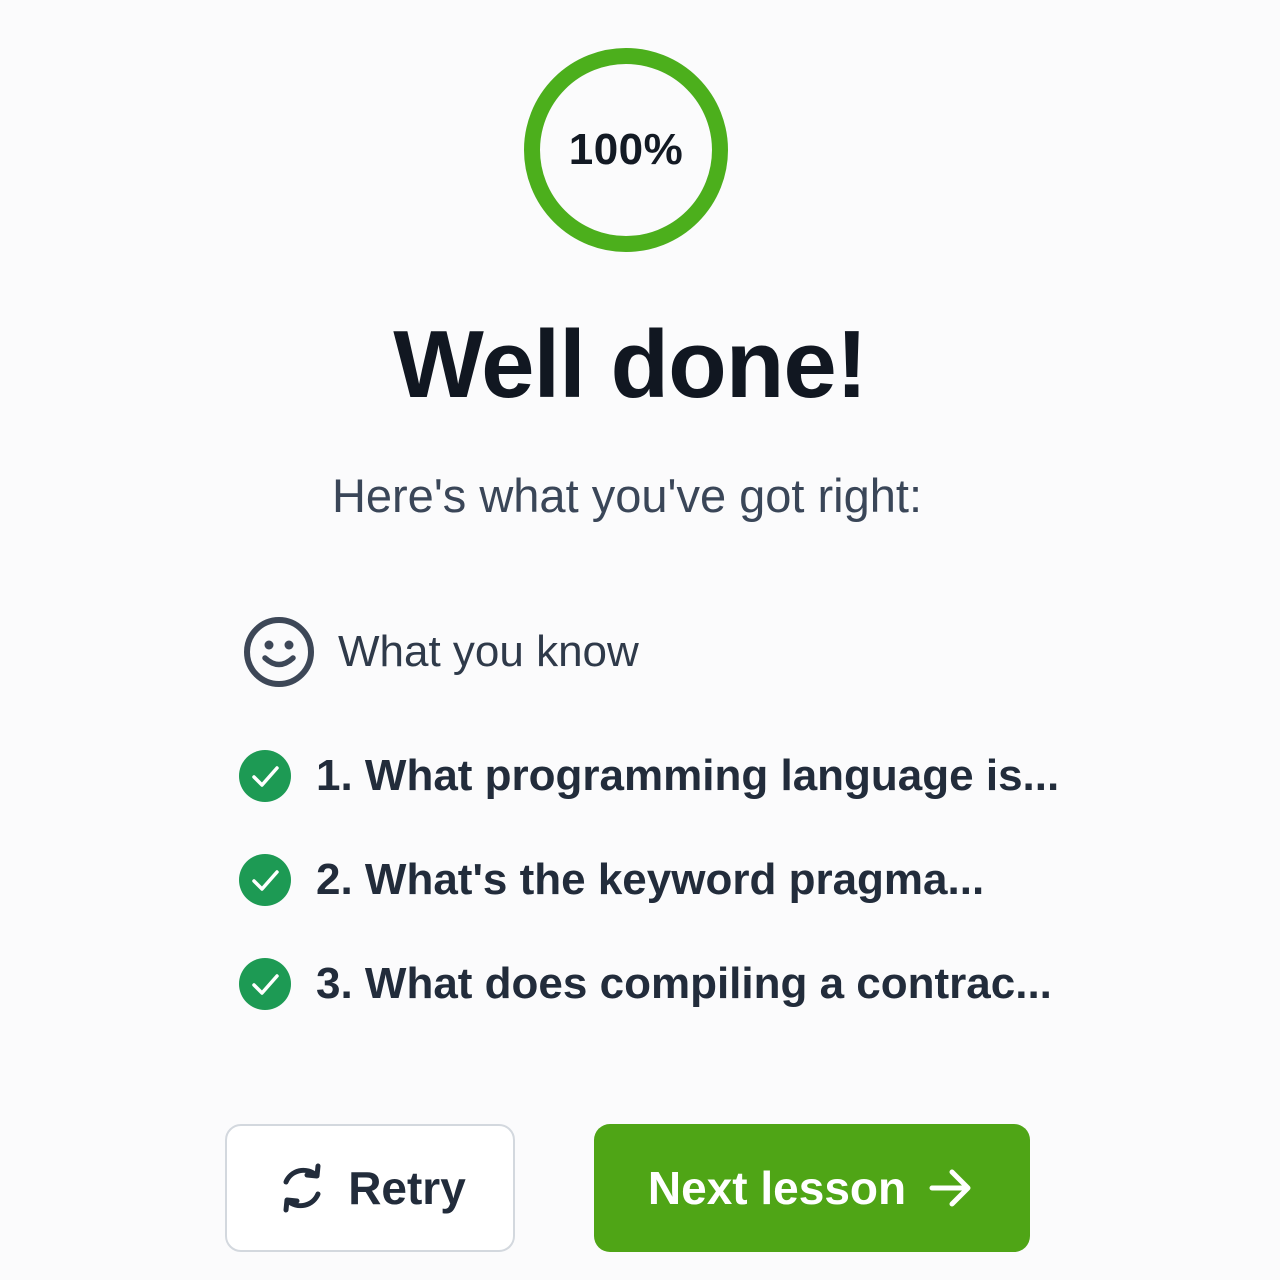 This screenshot has width=1280, height=1280. I want to click on section-header: What you know, so click(440, 652).